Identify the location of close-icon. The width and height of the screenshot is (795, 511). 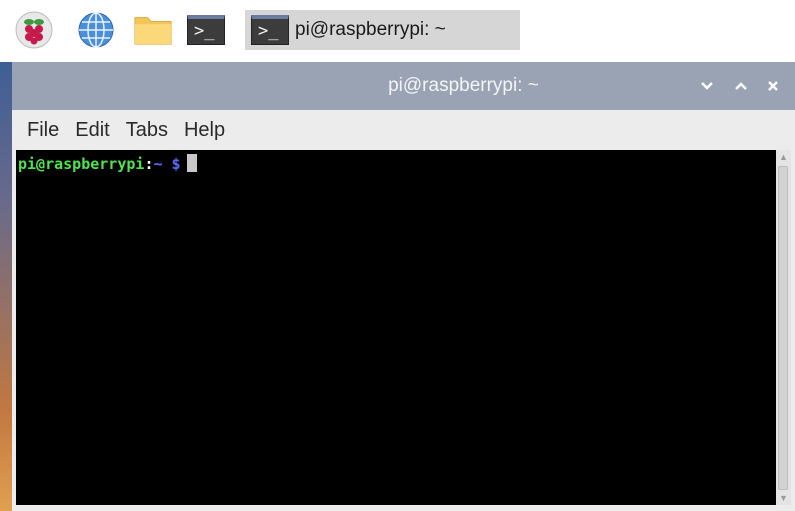
(773, 86).